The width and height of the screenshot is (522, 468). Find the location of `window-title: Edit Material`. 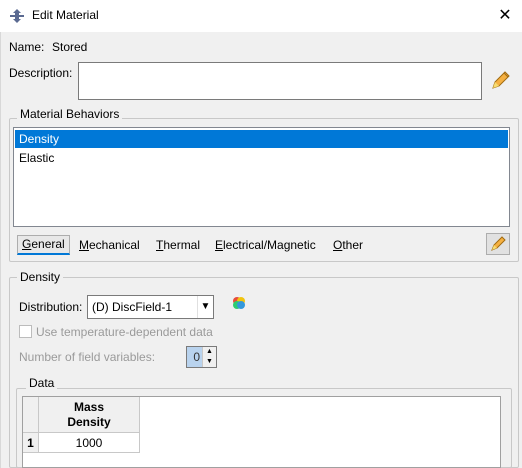

window-title: Edit Material is located at coordinates (65, 15).